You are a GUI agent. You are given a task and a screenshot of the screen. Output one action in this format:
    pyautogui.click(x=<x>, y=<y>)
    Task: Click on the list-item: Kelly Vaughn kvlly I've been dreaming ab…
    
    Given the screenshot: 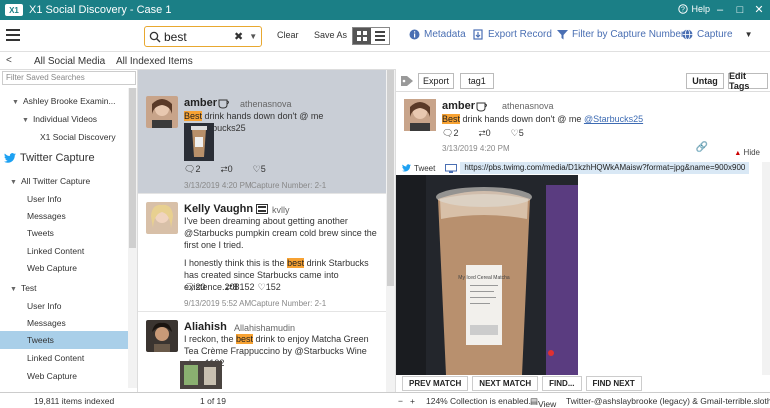 What is the action you would take?
    pyautogui.click(x=262, y=253)
    